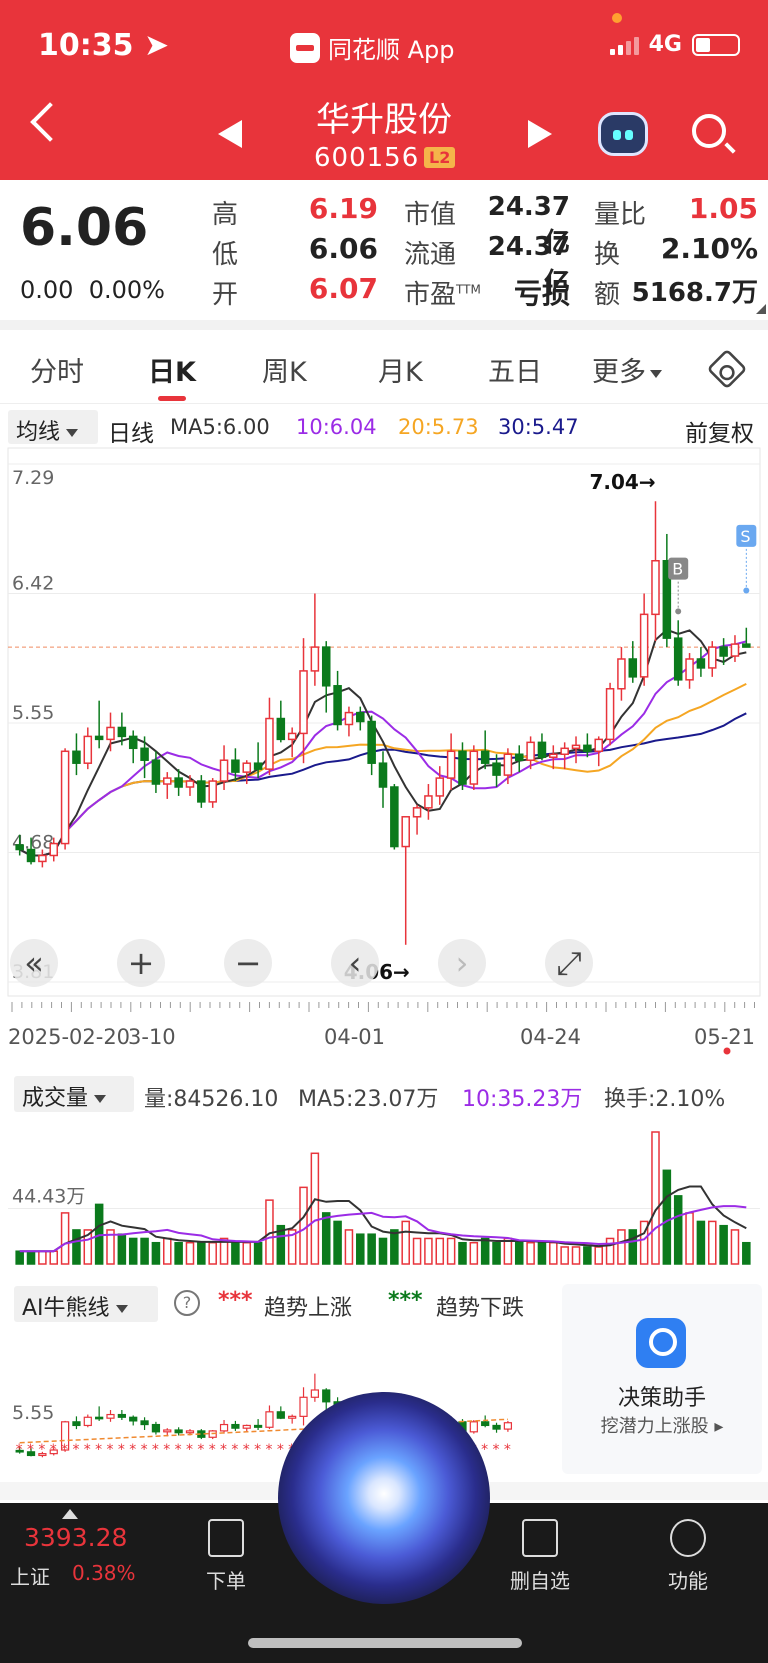 The image size is (768, 1663). Describe the element at coordinates (305, 47) in the screenshot. I see `app-logo-icon` at that location.